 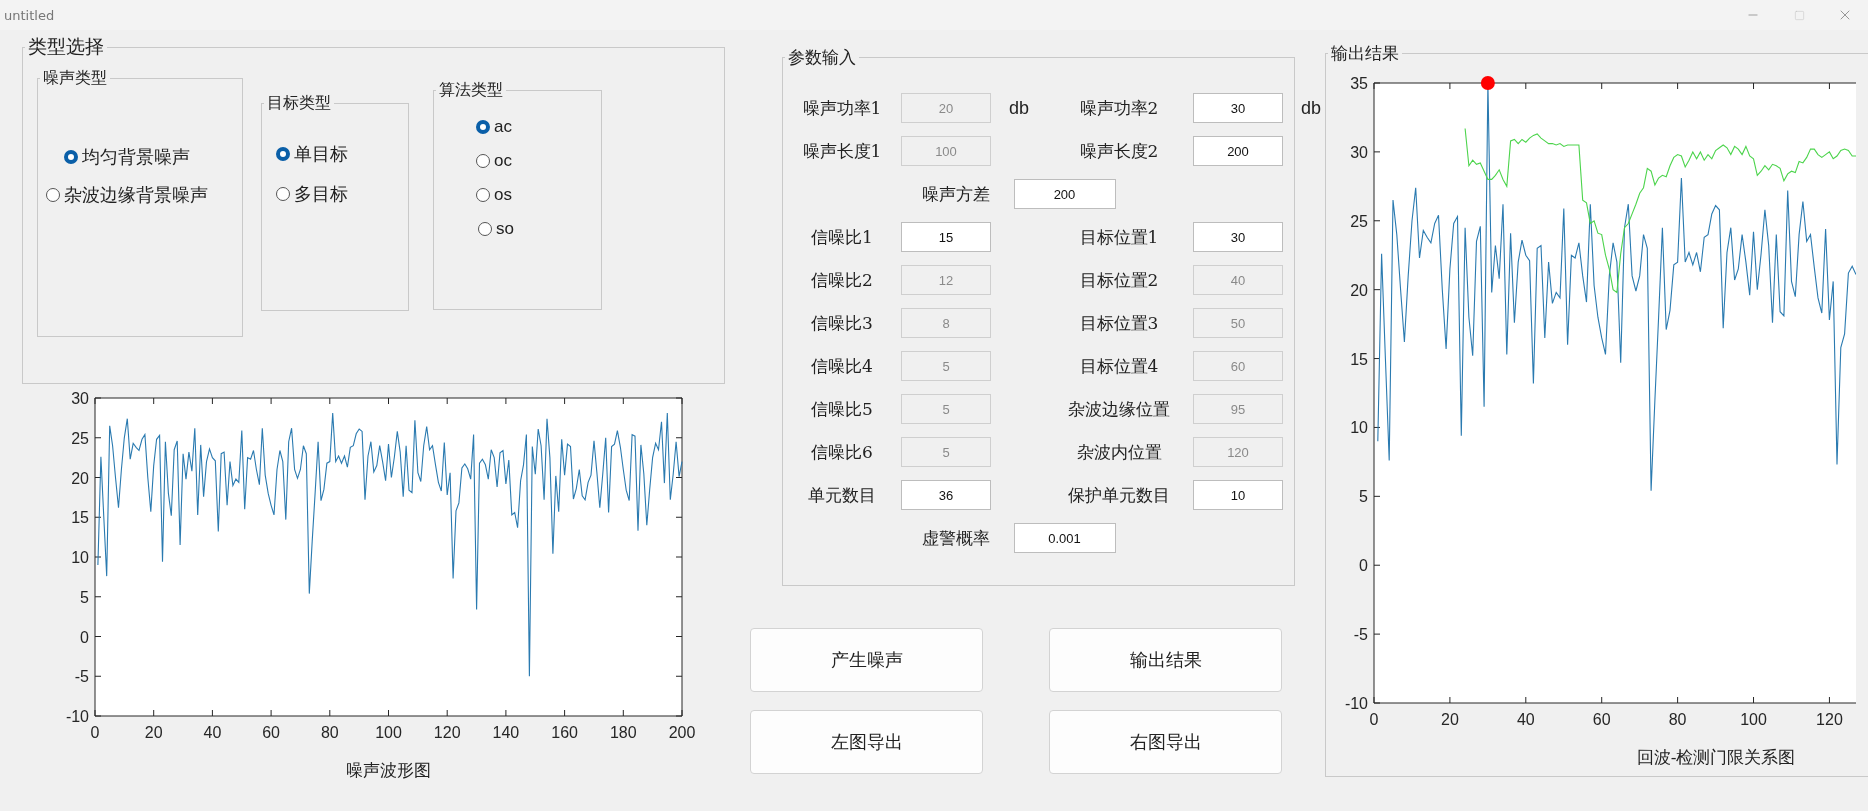 I want to click on tick-label: 140, so click(x=506, y=732).